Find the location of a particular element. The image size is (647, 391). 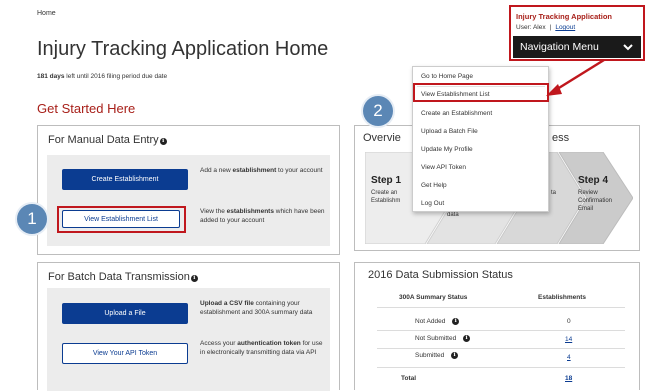

step-badge-2: 2 is located at coordinates (378, 111).